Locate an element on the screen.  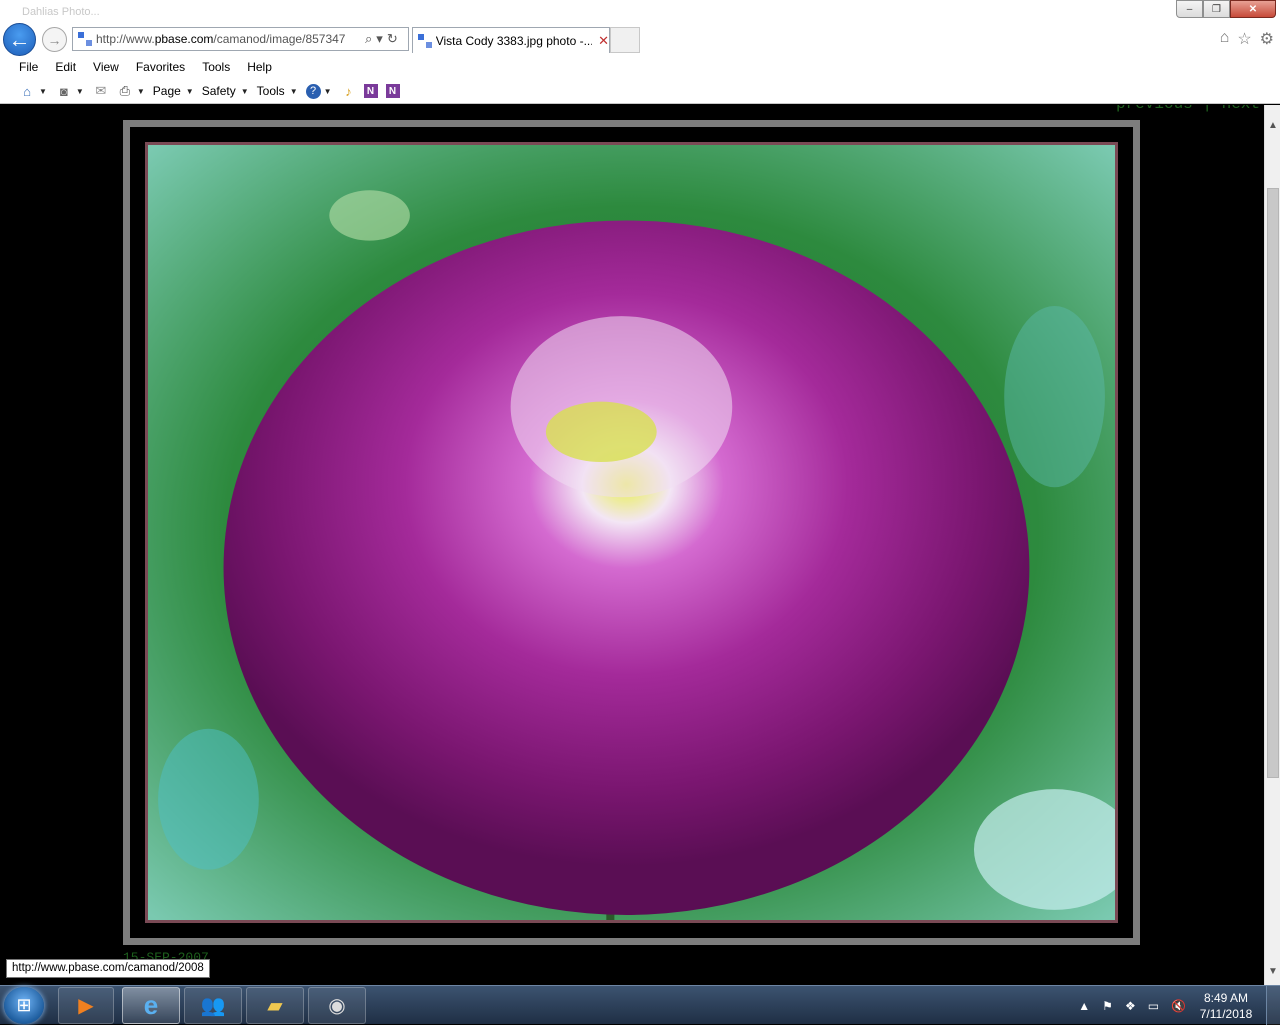
menu-help: Help is located at coordinates (259, 67).